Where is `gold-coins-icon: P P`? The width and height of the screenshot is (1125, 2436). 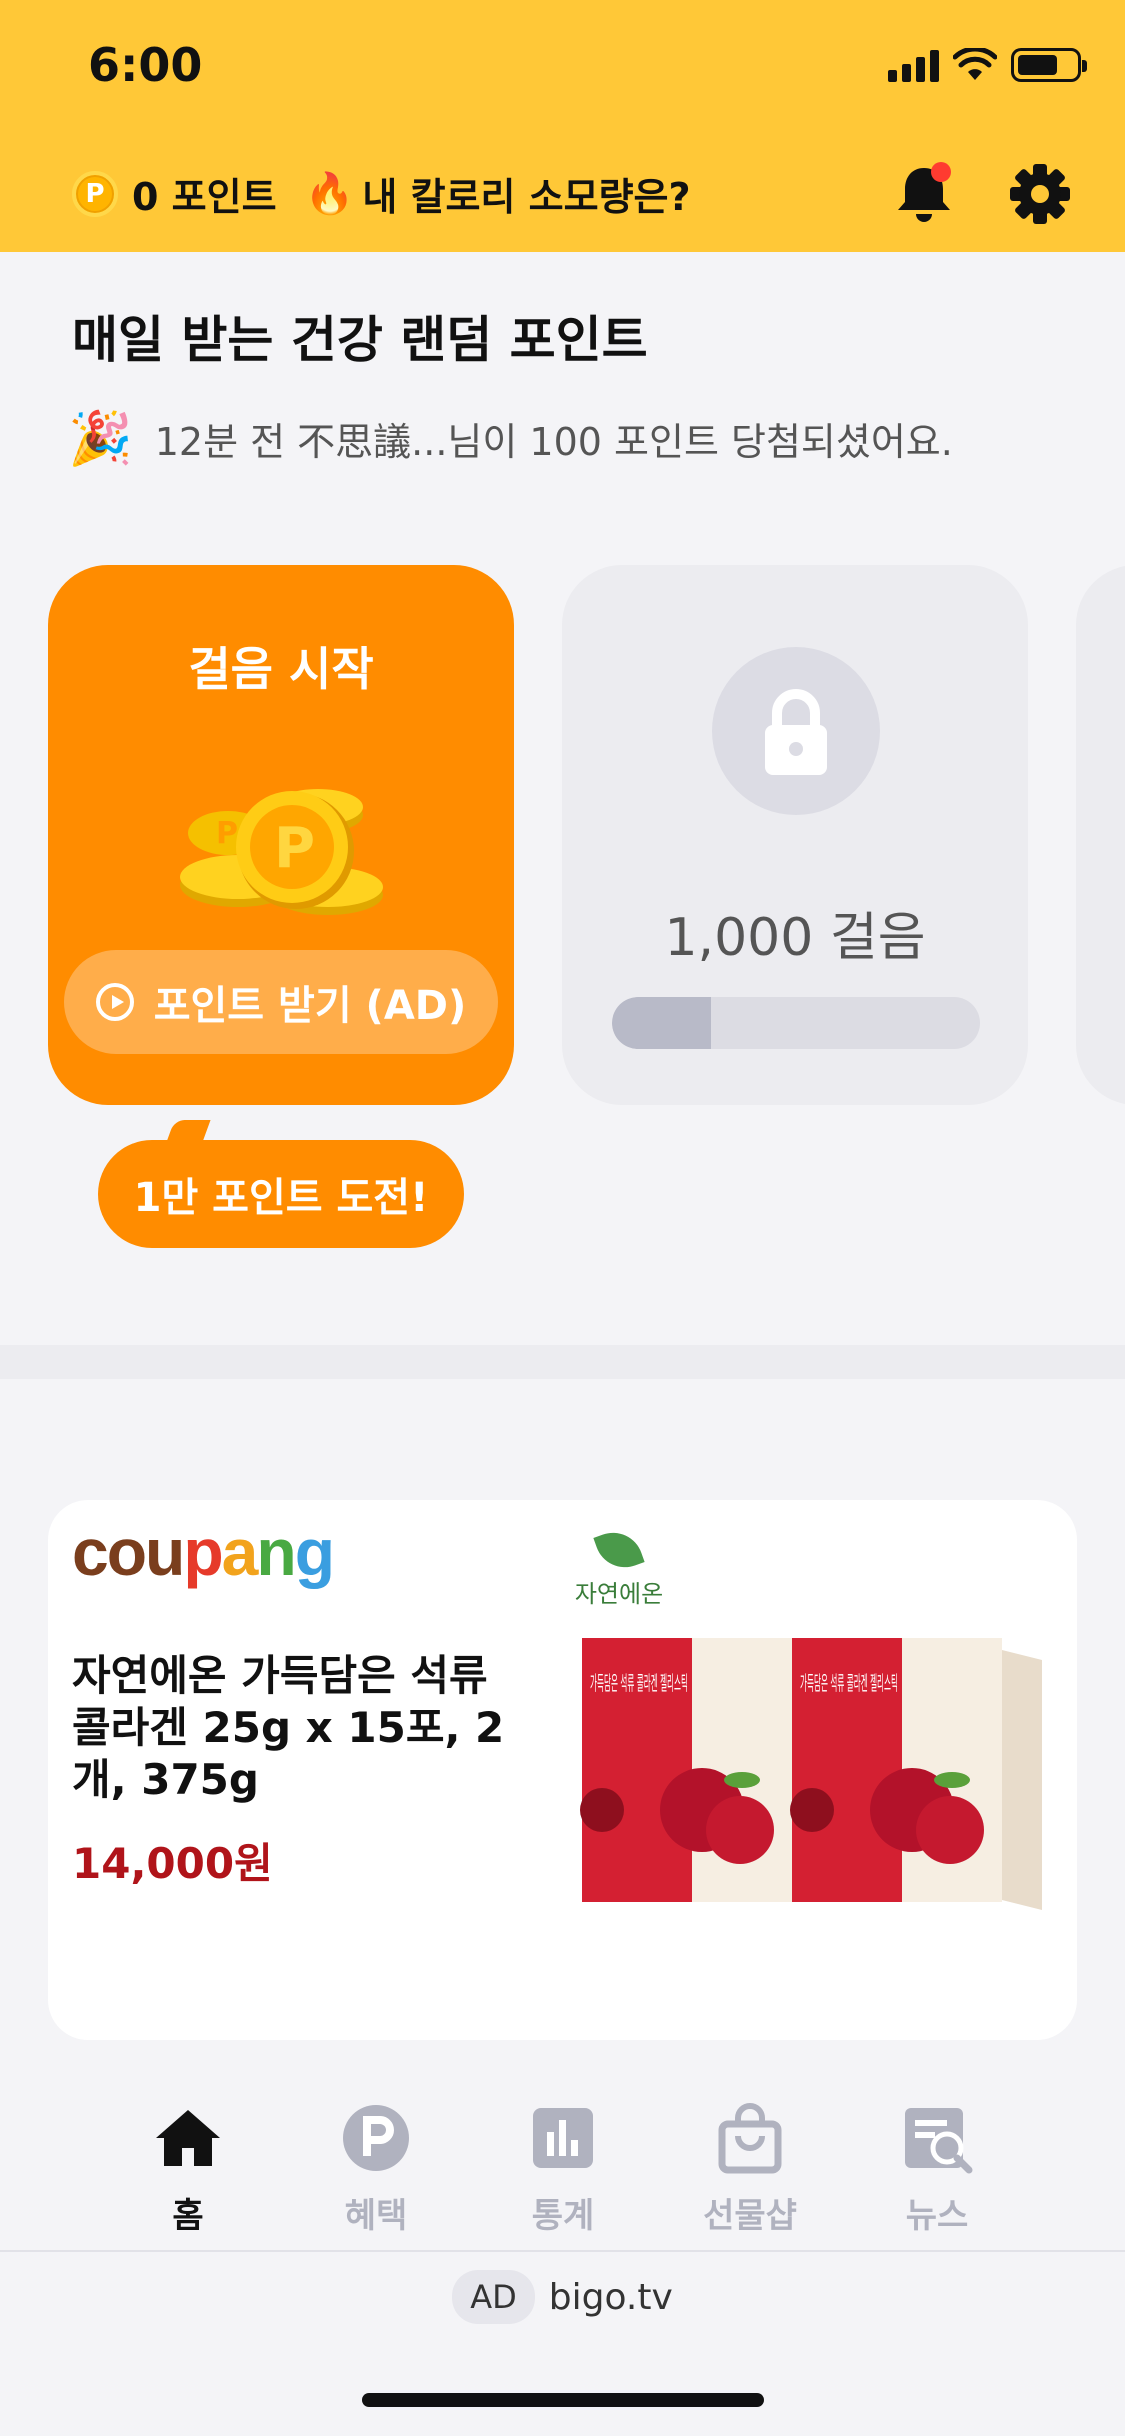 gold-coins-icon: P P is located at coordinates (281, 852).